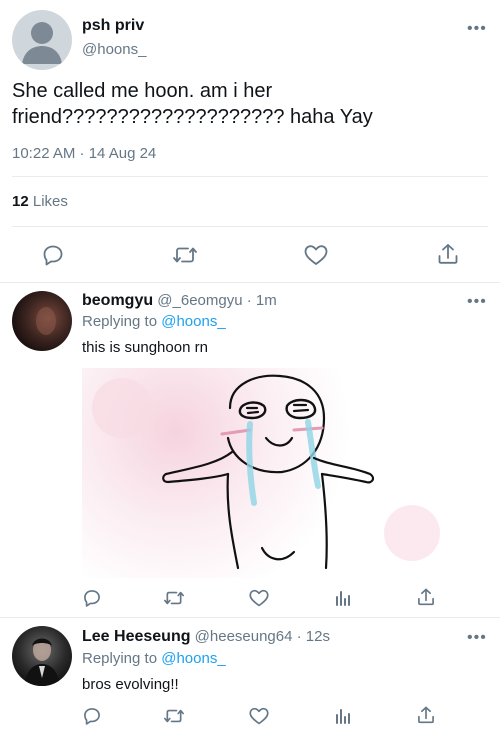 The image size is (500, 736). Describe the element at coordinates (244, 636) in the screenshot. I see `reply-handle: @heeseung64` at that location.